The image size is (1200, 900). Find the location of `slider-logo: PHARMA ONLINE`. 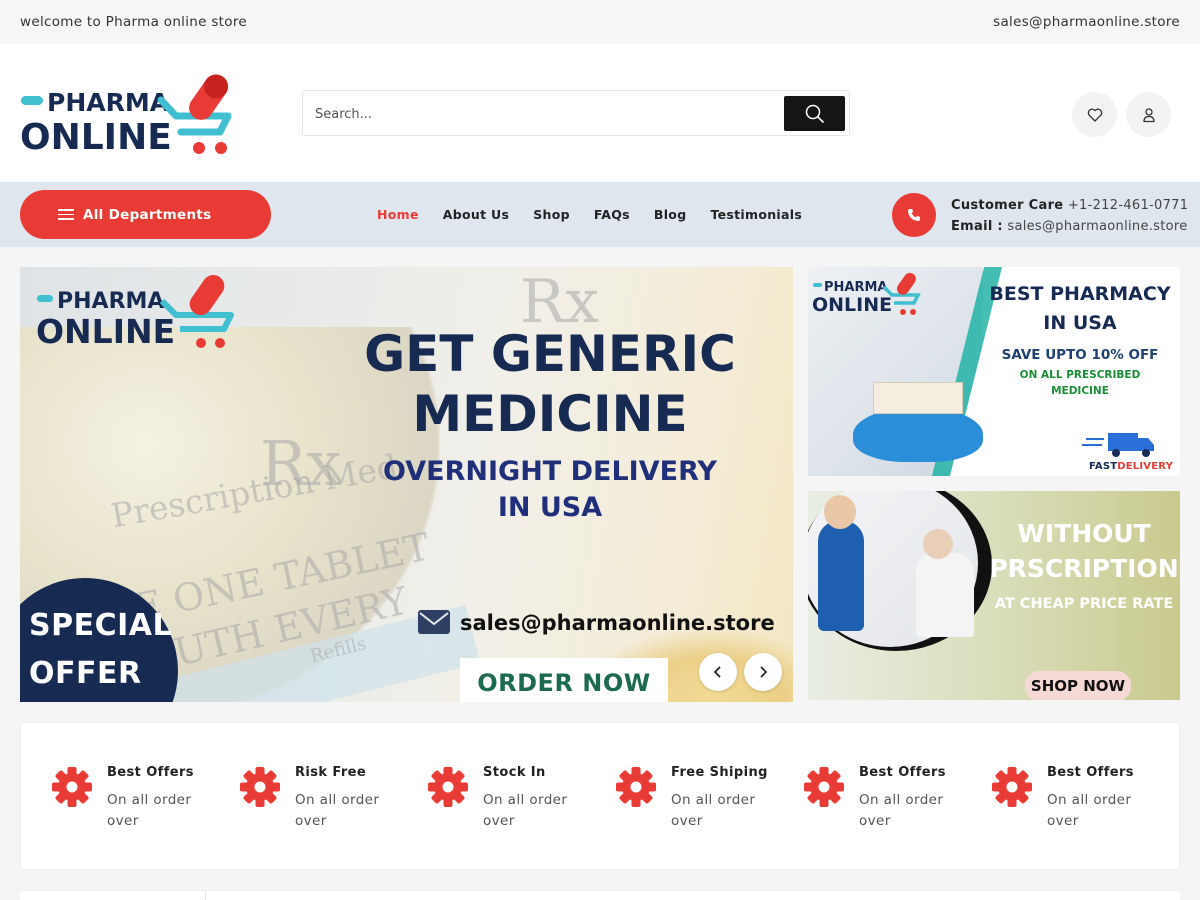

slider-logo: PHARMA ONLINE is located at coordinates (135, 312).